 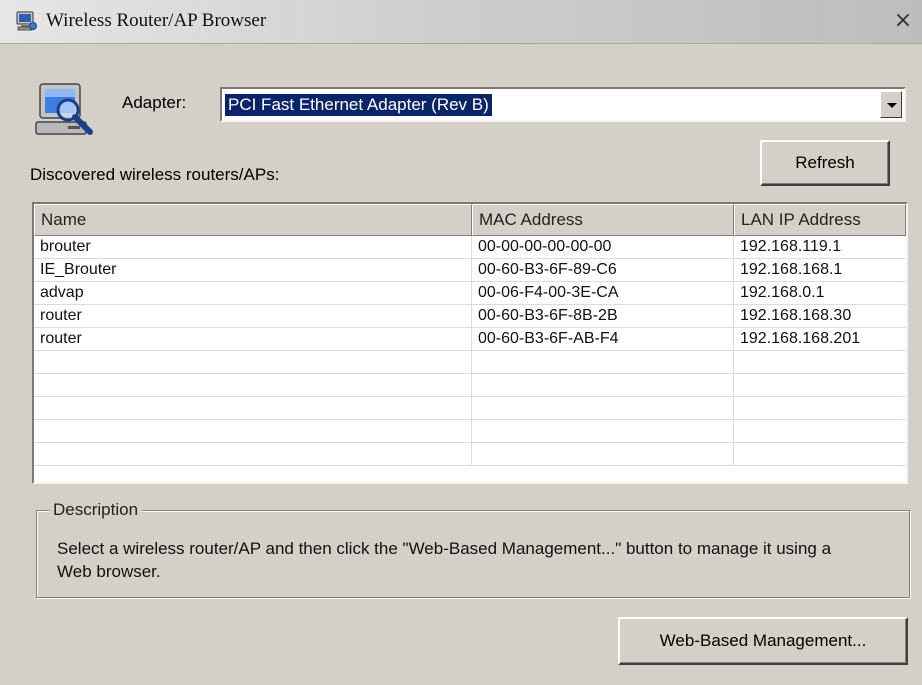 What do you see at coordinates (796, 315) in the screenshot?
I see `cell-lan-ip: 192.168.168.30` at bounding box center [796, 315].